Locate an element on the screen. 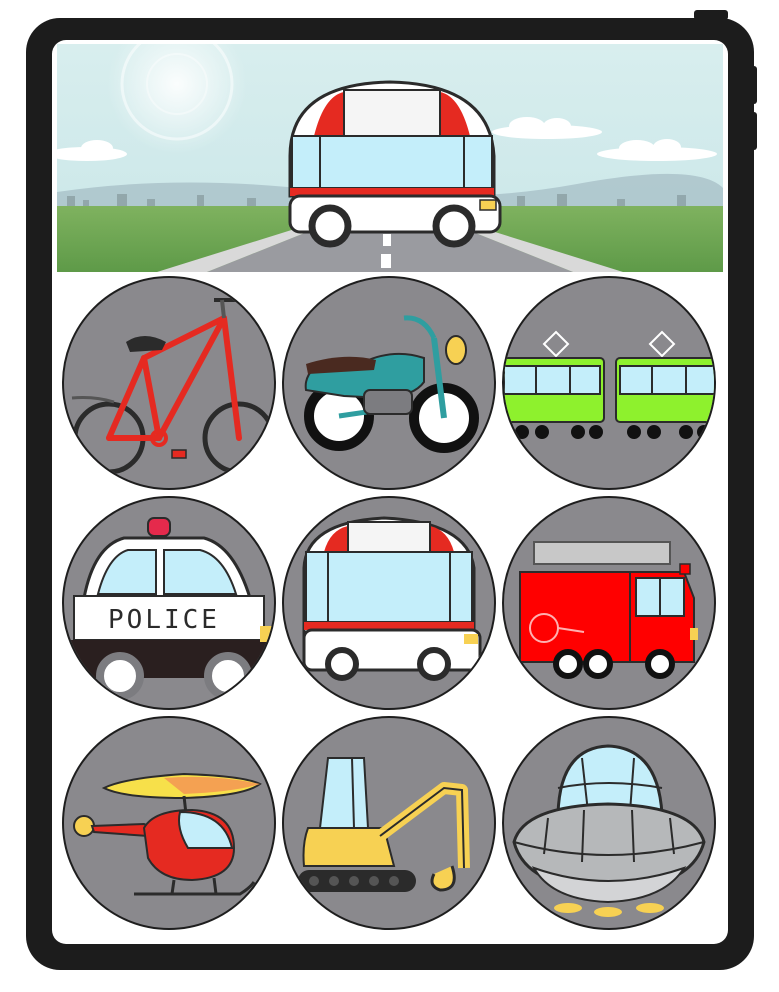 The width and height of the screenshot is (779, 992). train-tile is located at coordinates (609, 383).